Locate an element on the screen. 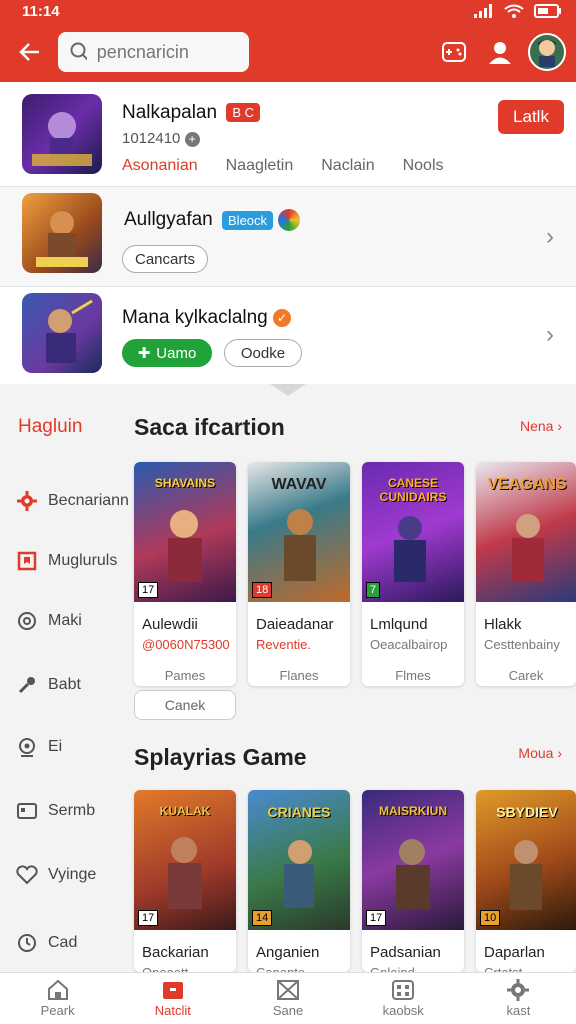 The width and height of the screenshot is (576, 1024). avatar is located at coordinates (547, 52).